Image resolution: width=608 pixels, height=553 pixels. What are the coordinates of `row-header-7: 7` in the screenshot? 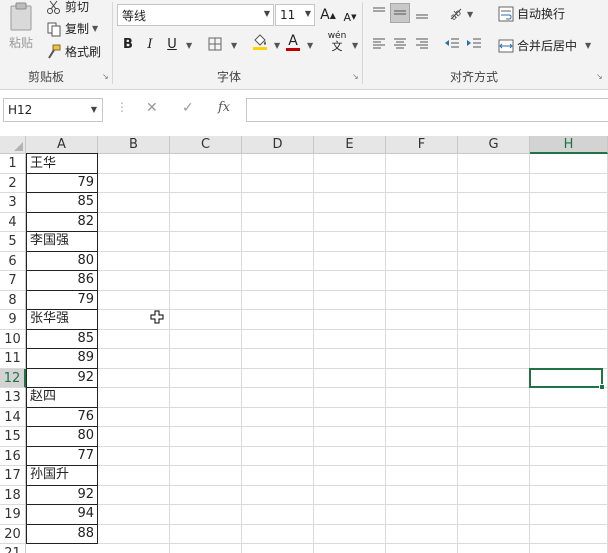 It's located at (13, 281).